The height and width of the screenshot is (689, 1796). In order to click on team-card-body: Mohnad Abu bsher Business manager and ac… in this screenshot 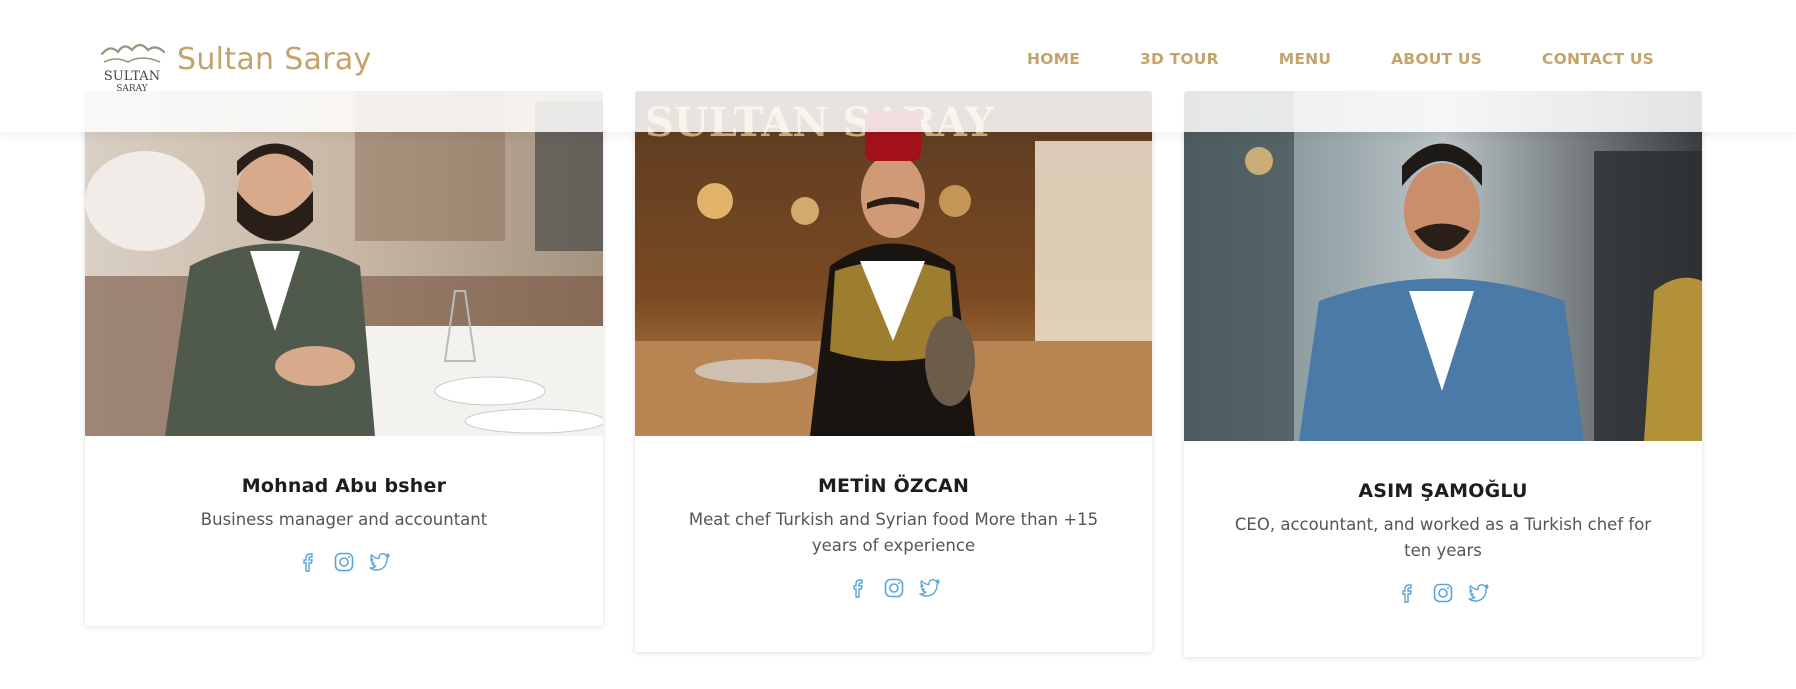, I will do `click(344, 524)`.